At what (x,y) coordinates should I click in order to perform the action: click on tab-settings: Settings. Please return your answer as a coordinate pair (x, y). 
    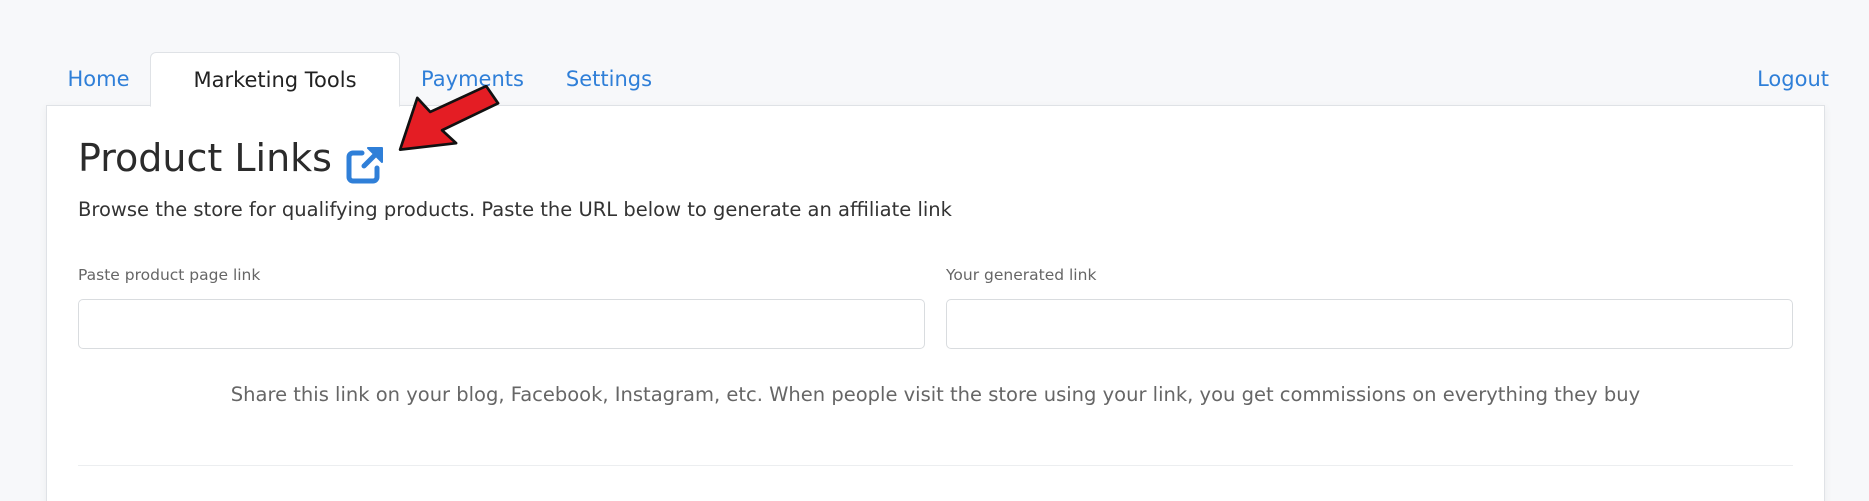
    Looking at the image, I should click on (609, 79).